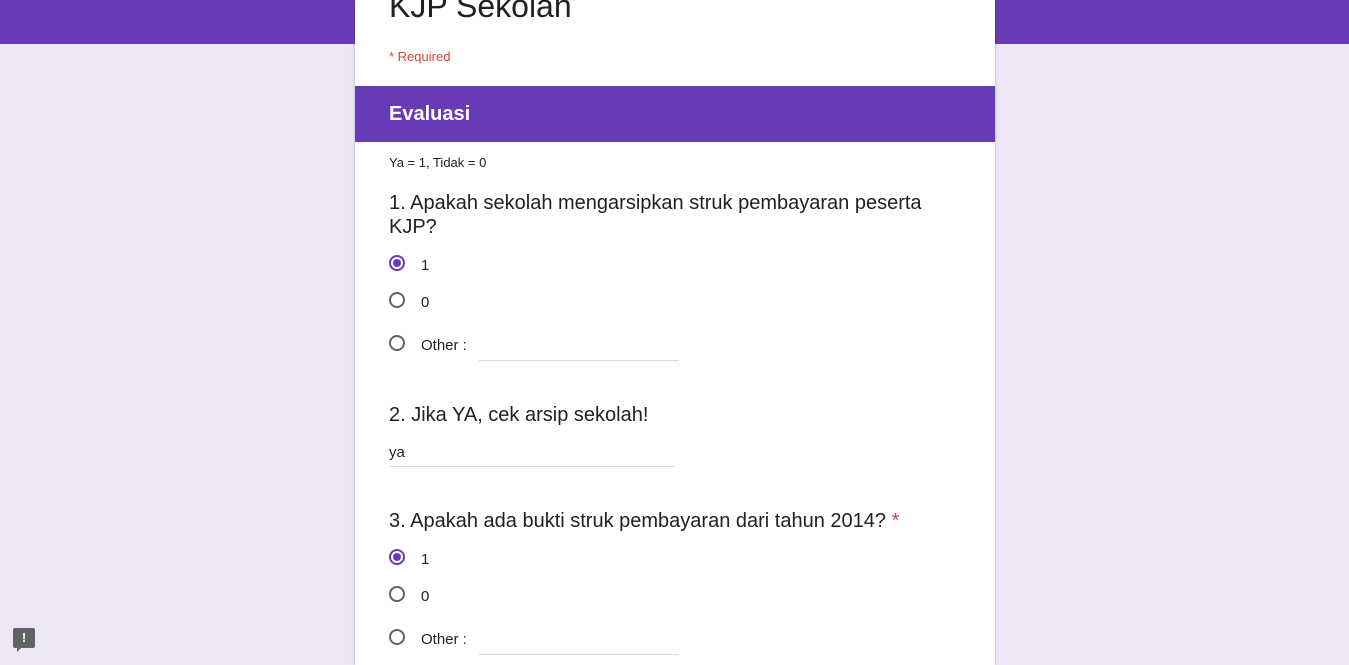 Image resolution: width=1349 pixels, height=665 pixels. What do you see at coordinates (430, 114) in the screenshot?
I see `section-title: Evaluasi` at bounding box center [430, 114].